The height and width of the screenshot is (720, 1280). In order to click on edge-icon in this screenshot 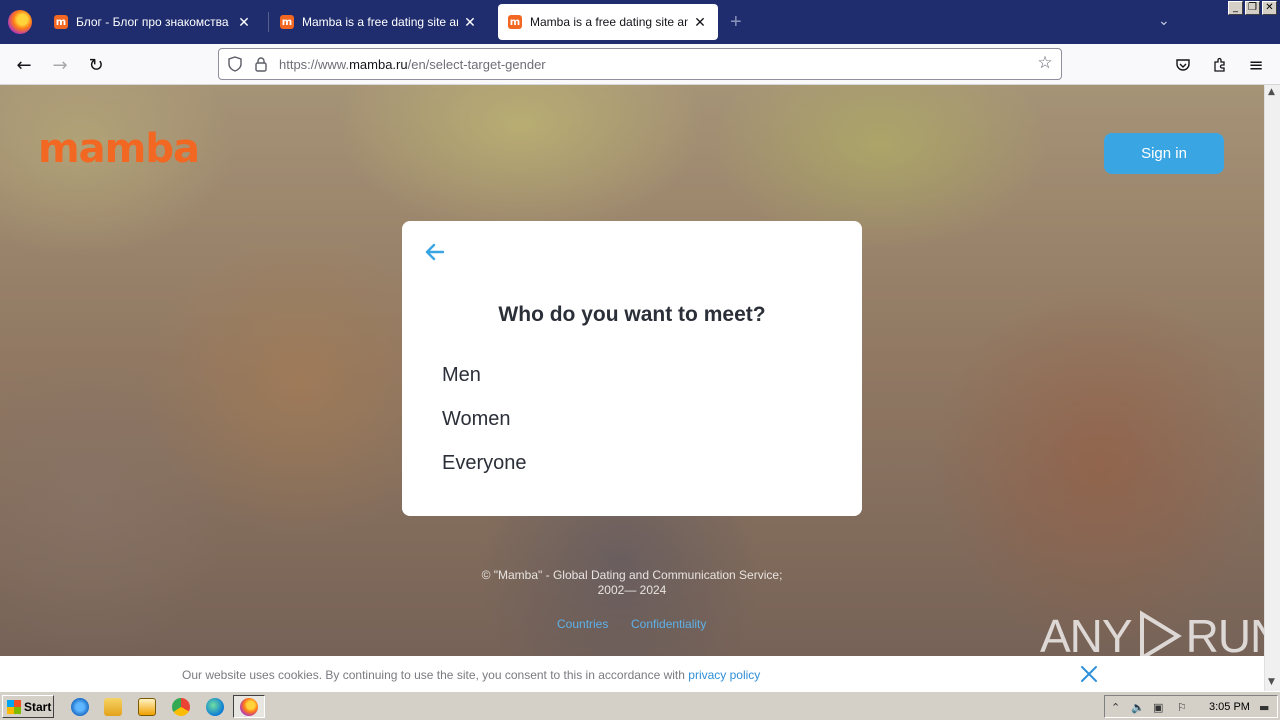, I will do `click(215, 707)`.